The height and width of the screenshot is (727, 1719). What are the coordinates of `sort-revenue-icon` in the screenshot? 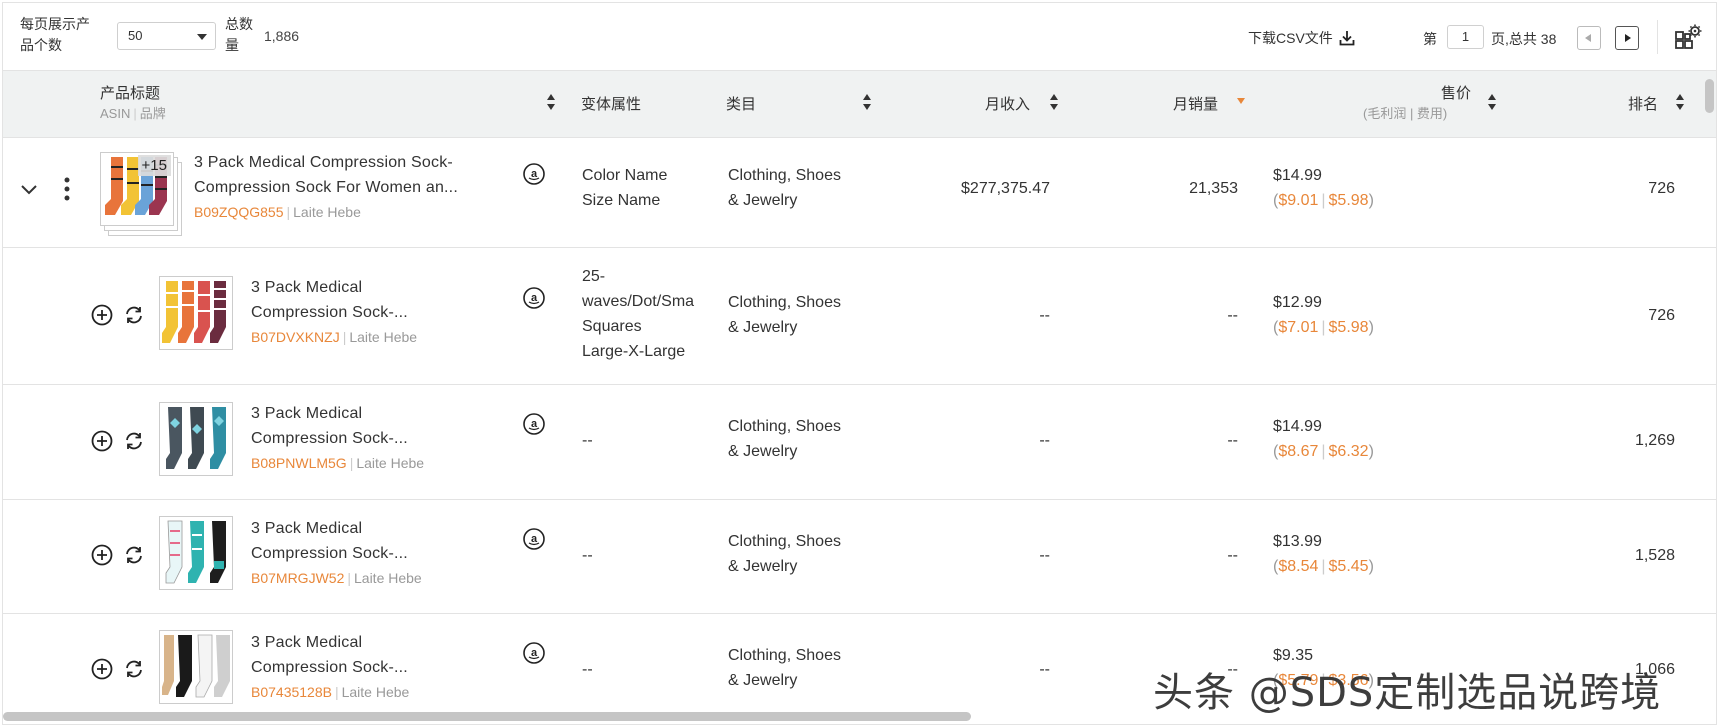 It's located at (1054, 102).